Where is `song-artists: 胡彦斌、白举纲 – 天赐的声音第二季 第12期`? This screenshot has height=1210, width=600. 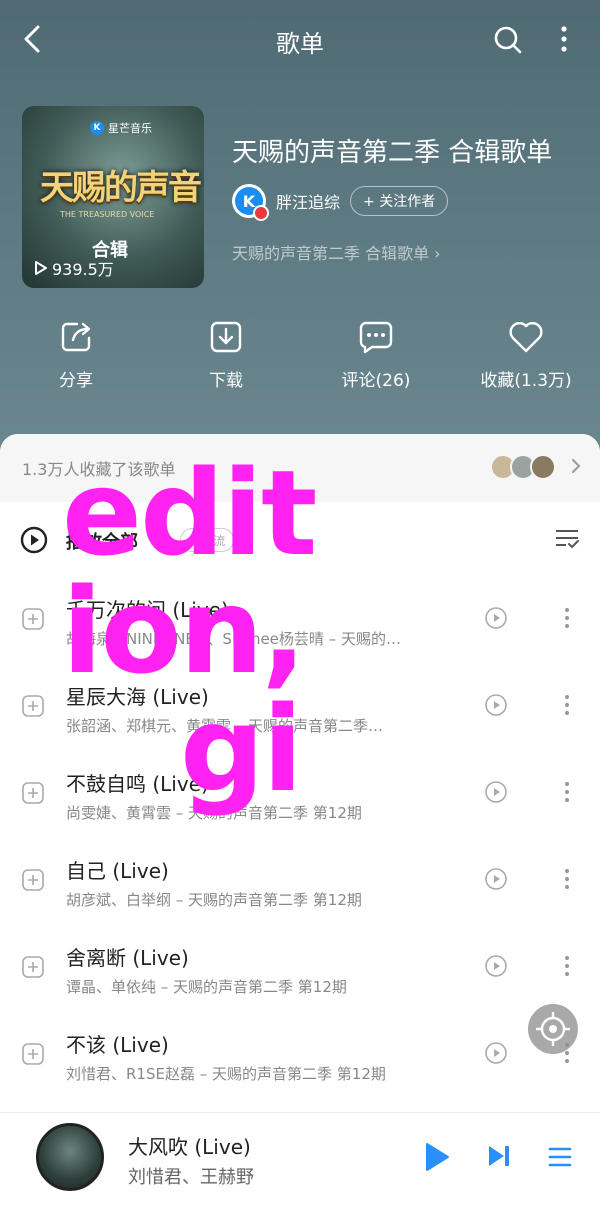 song-artists: 胡彦斌、白举纲 – 天赐的声音第二季 第12期 is located at coordinates (214, 900).